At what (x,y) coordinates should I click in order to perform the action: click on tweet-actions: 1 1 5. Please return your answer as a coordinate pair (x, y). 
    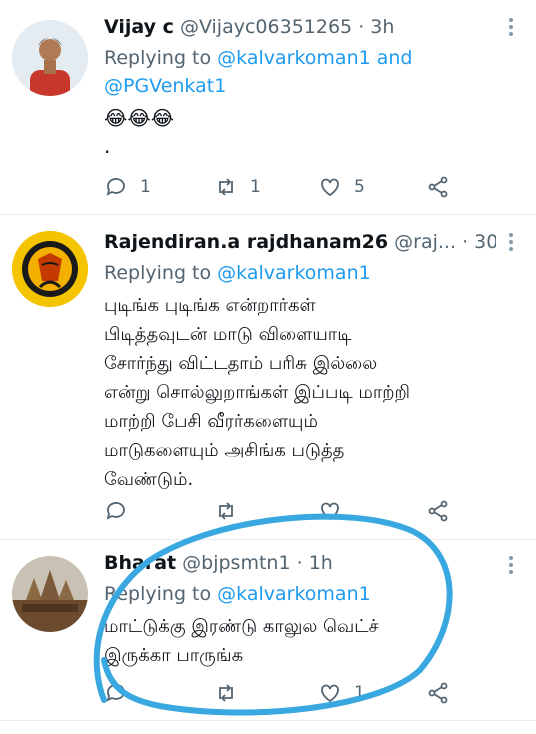
    Looking at the image, I should click on (284, 187).